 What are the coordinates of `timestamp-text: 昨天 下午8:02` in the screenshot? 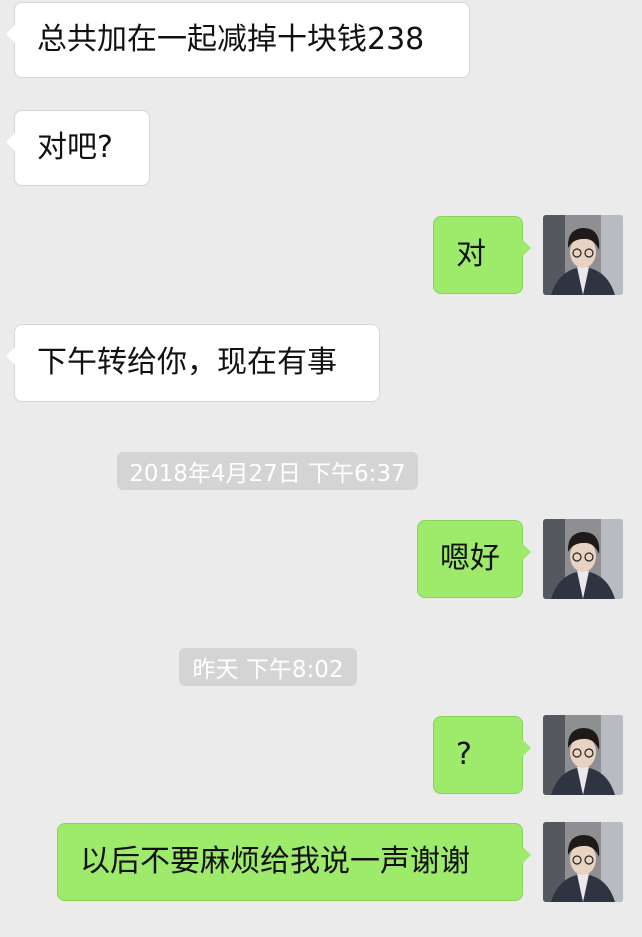 It's located at (268, 670).